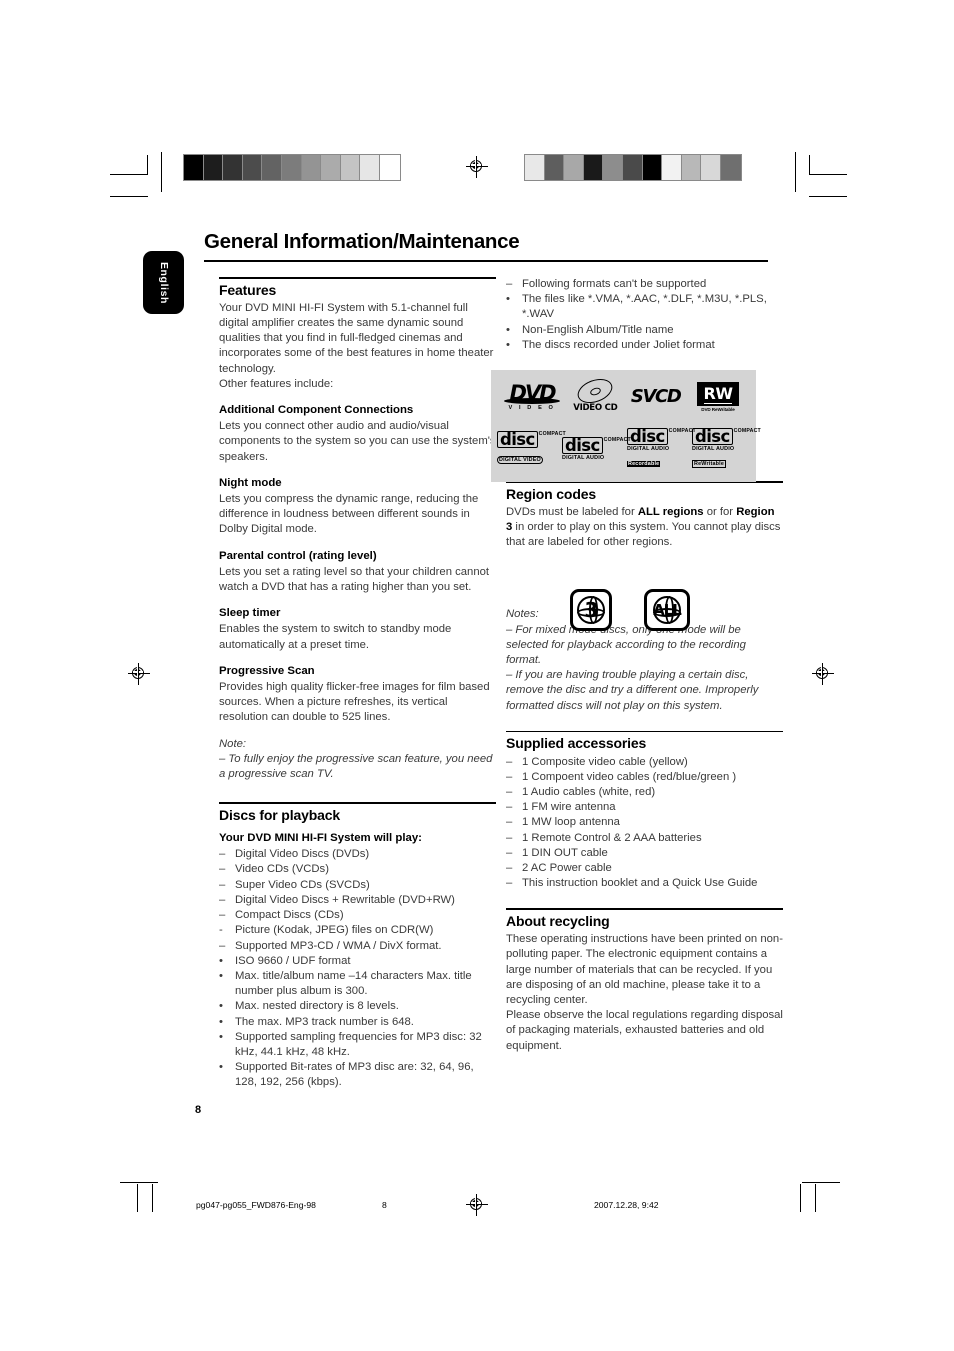 This screenshot has width=954, height=1351. What do you see at coordinates (828, 175) in the screenshot?
I see `crop-mark-tr-h` at bounding box center [828, 175].